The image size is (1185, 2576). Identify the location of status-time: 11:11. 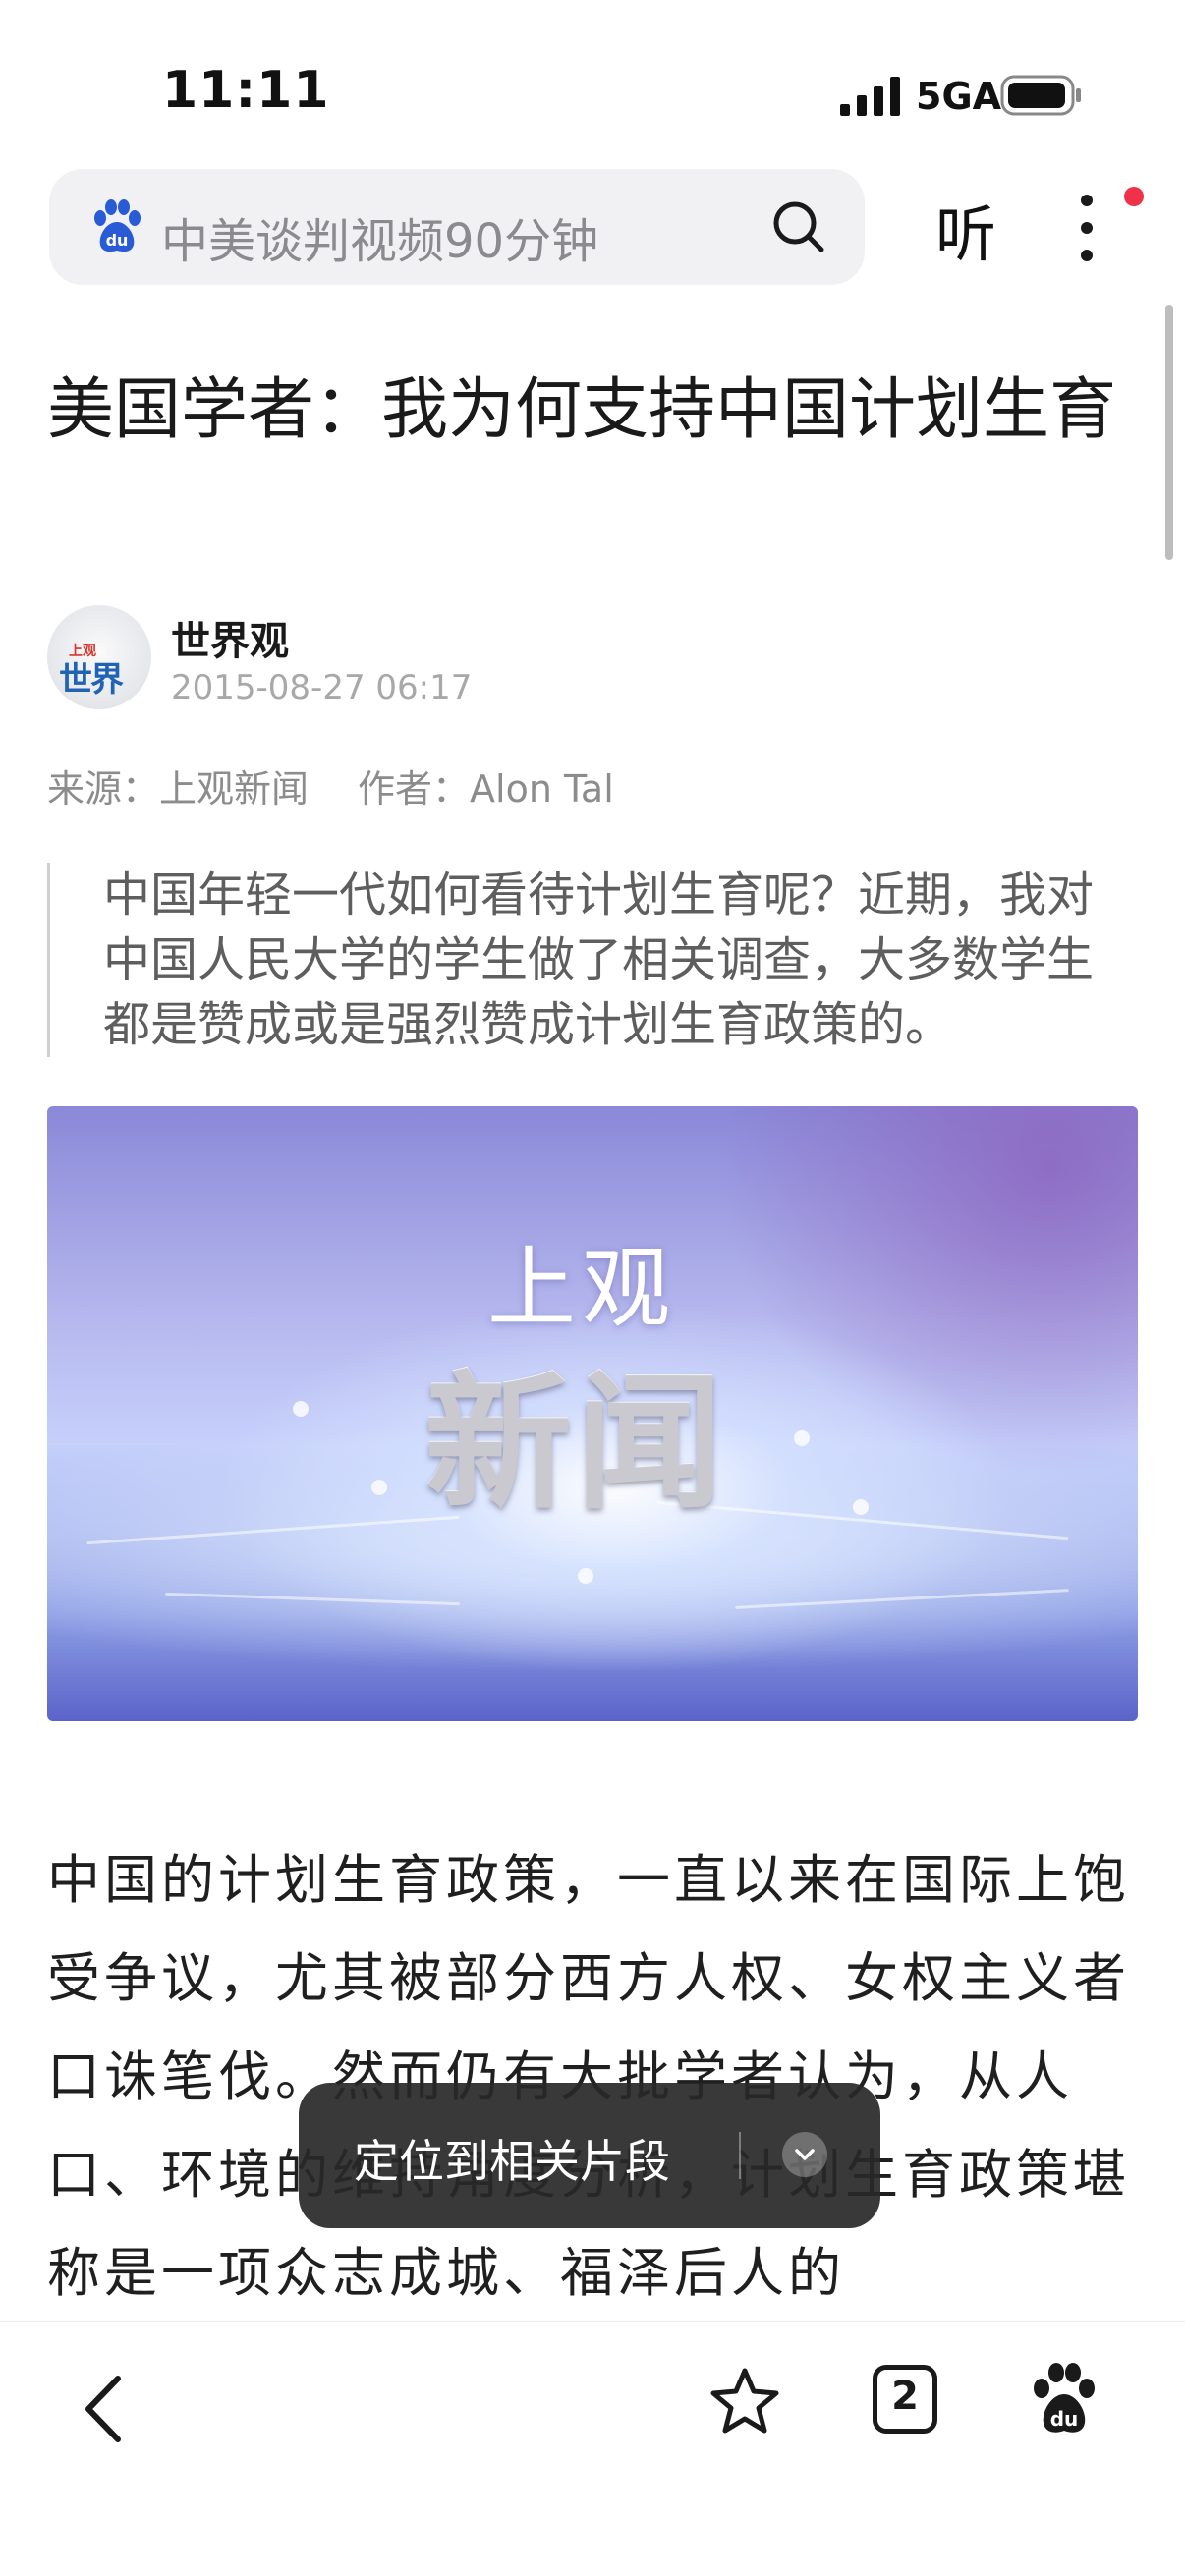
(246, 90).